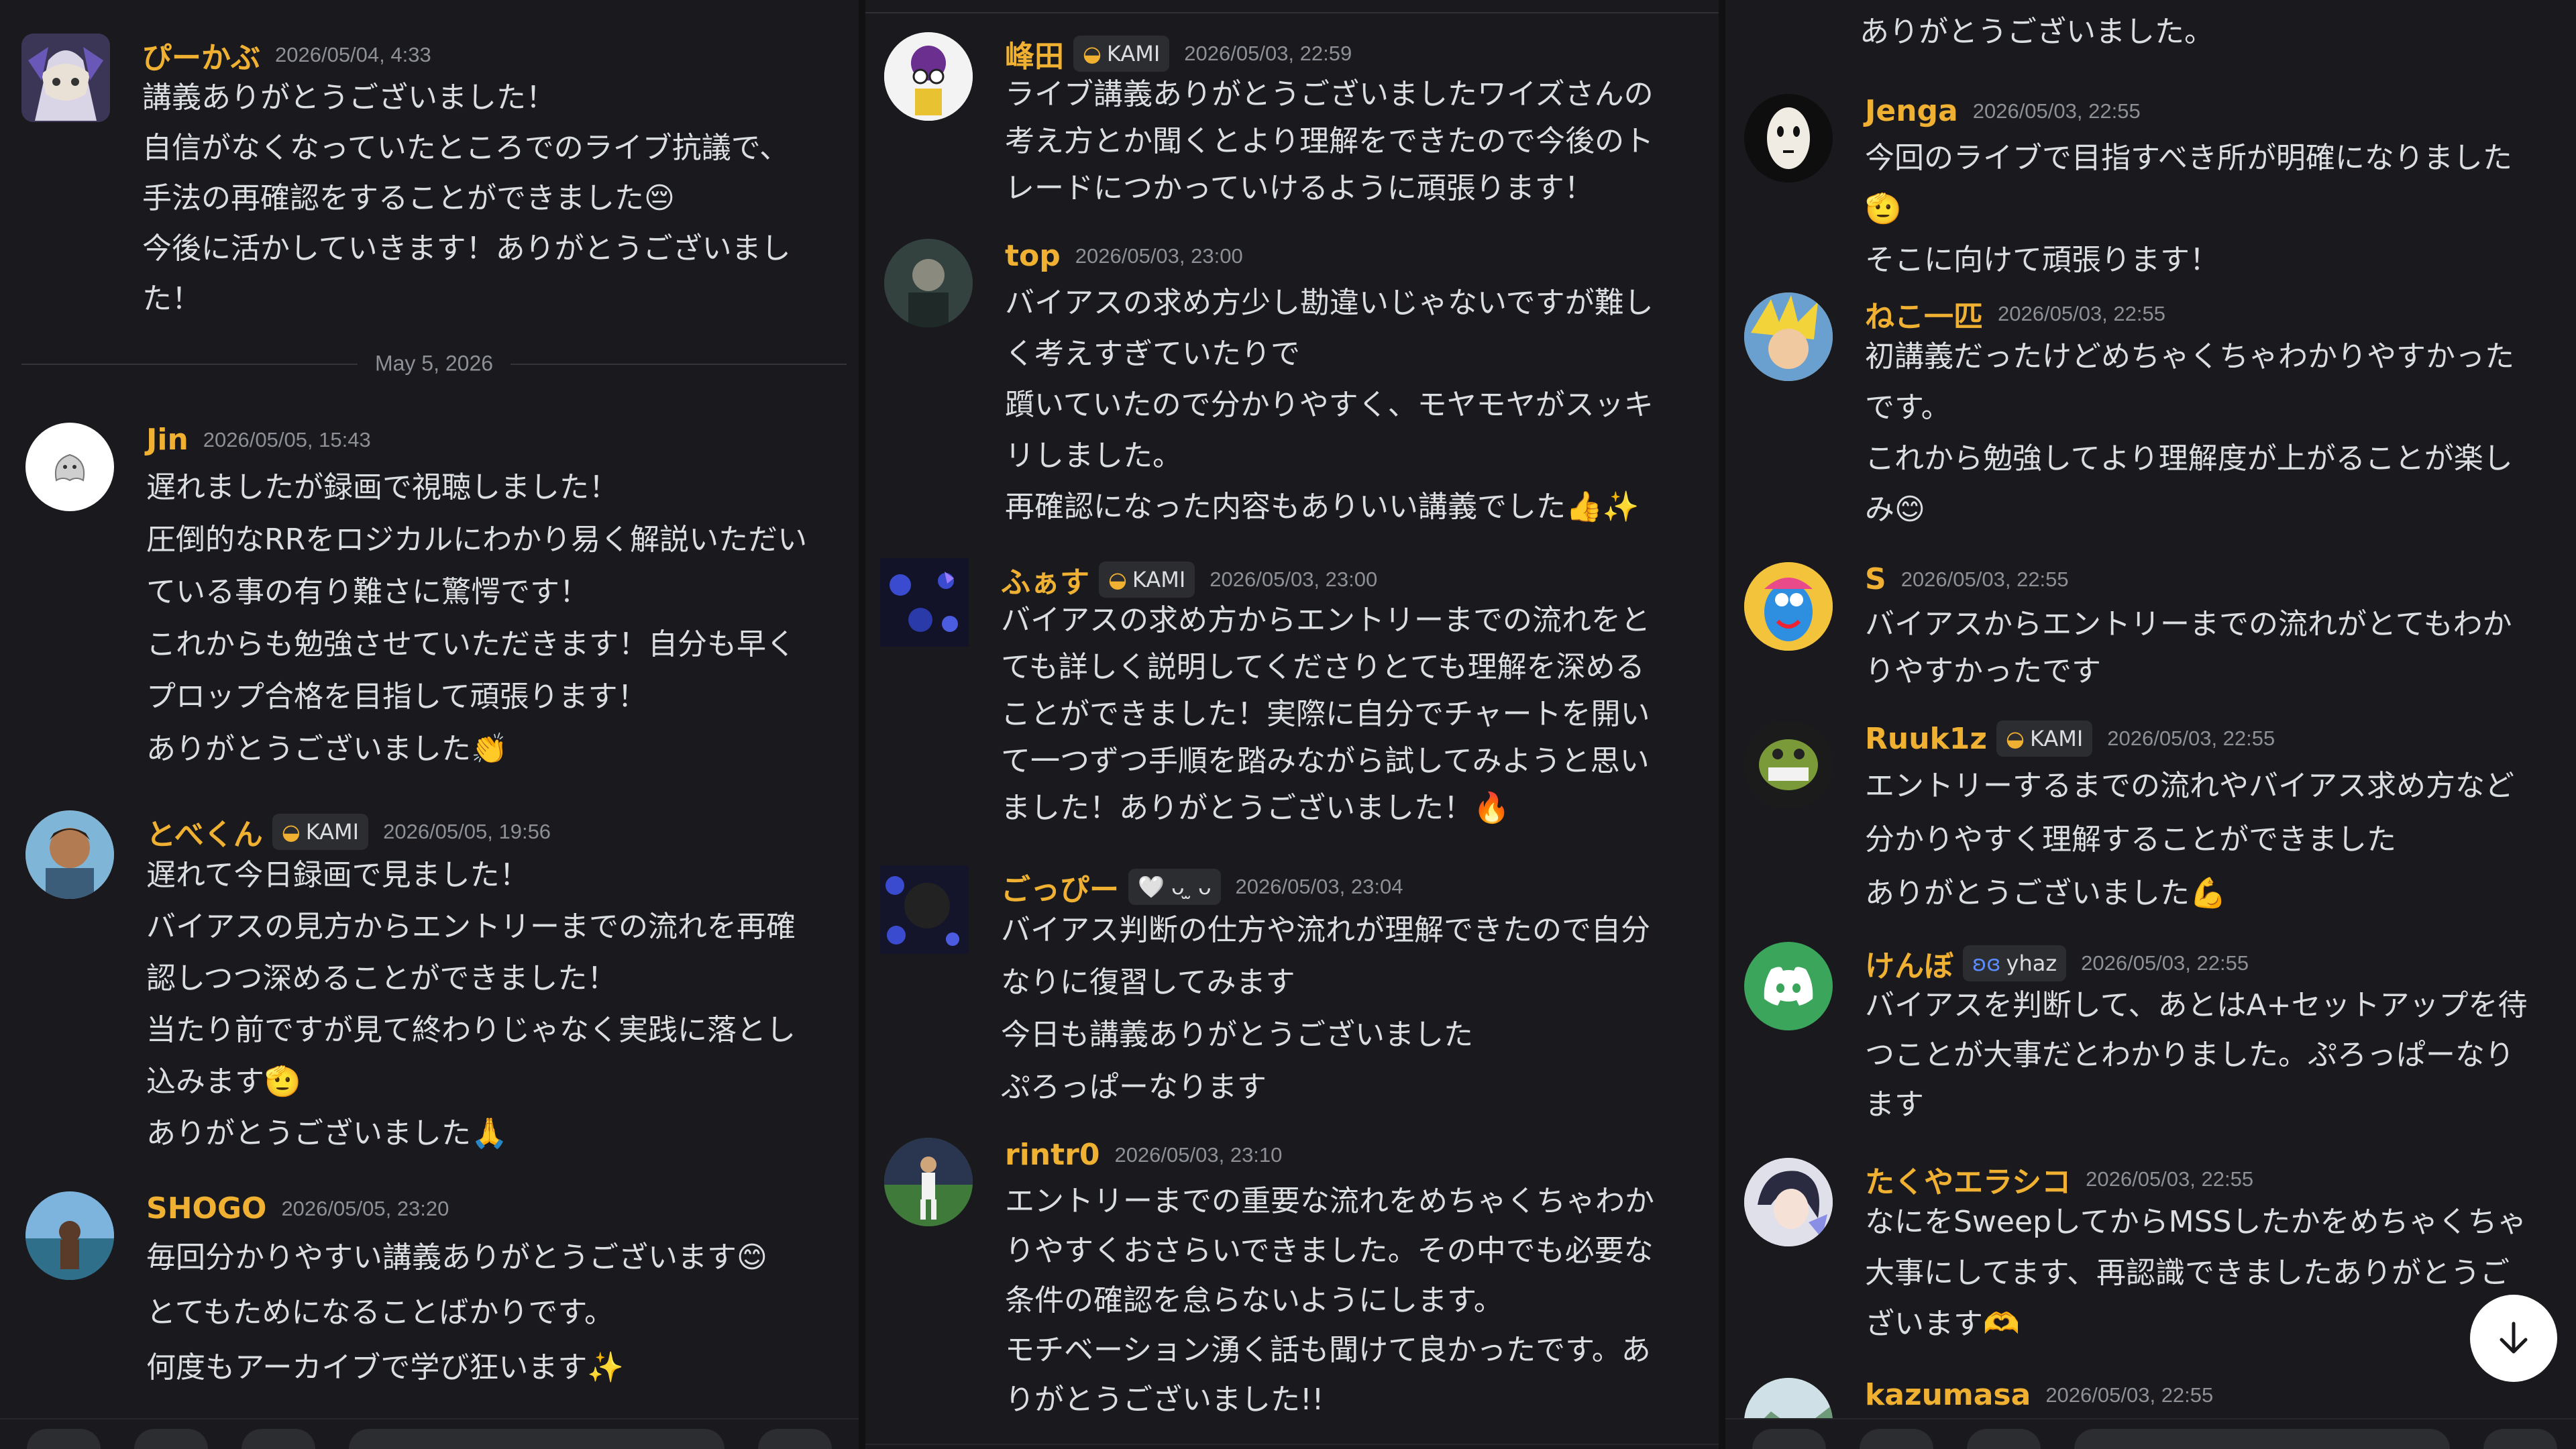  What do you see at coordinates (1924, 313) in the screenshot?
I see `username: ねこ一匹` at bounding box center [1924, 313].